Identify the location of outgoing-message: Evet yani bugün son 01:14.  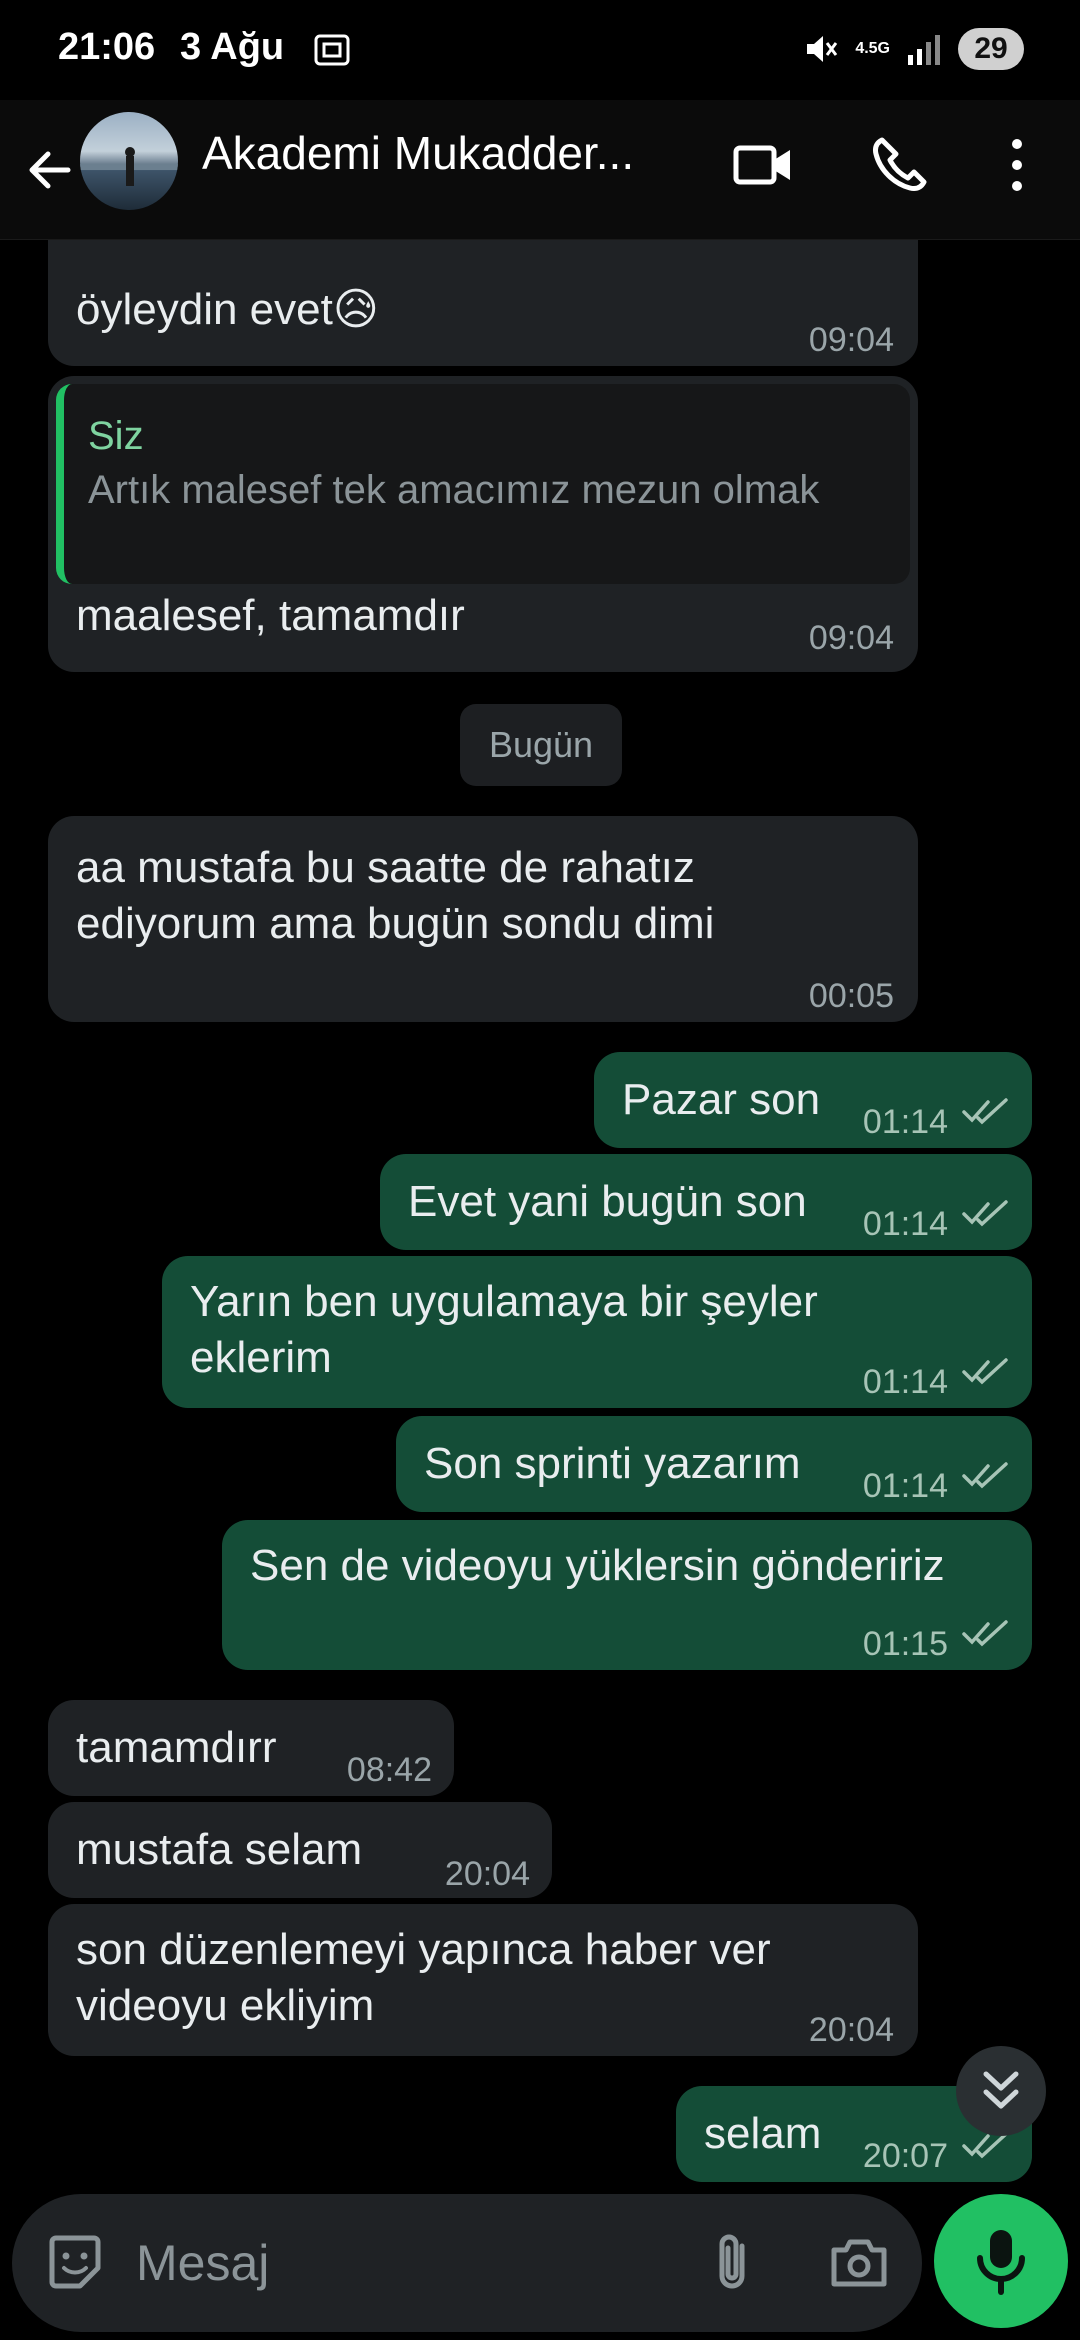
(706, 1202).